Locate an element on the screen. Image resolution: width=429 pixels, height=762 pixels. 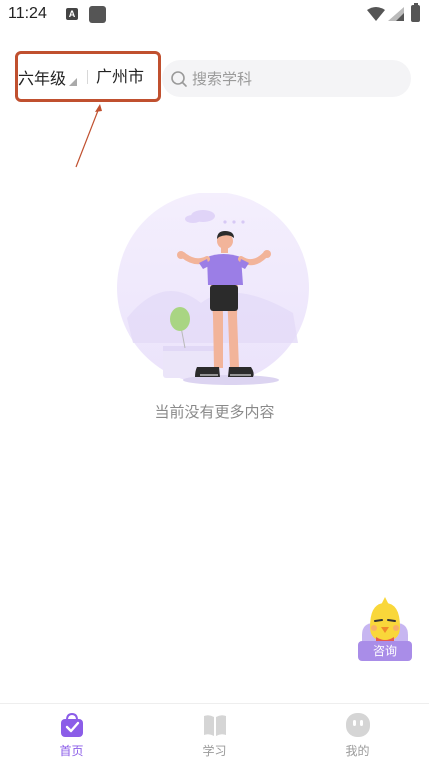
grade-label: 六年级 is located at coordinates (42, 78).